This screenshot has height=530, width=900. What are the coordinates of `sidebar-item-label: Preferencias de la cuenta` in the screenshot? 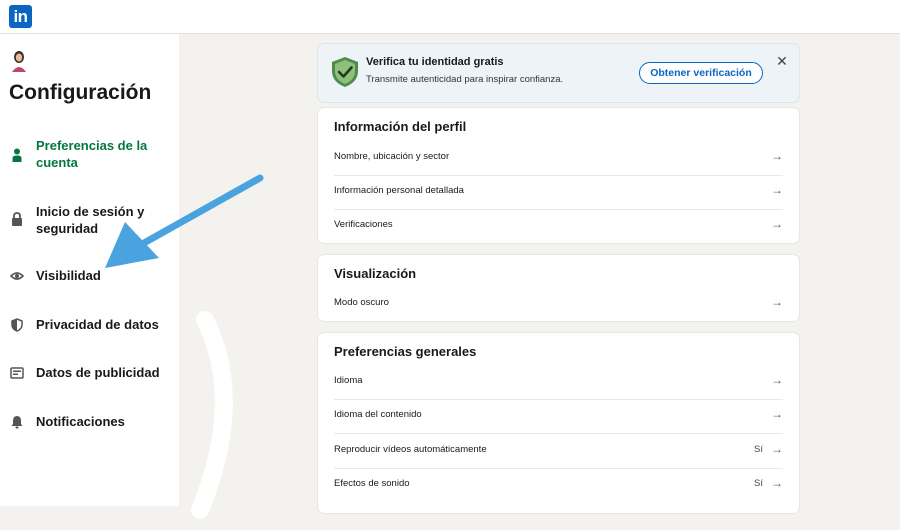 It's located at (92, 154).